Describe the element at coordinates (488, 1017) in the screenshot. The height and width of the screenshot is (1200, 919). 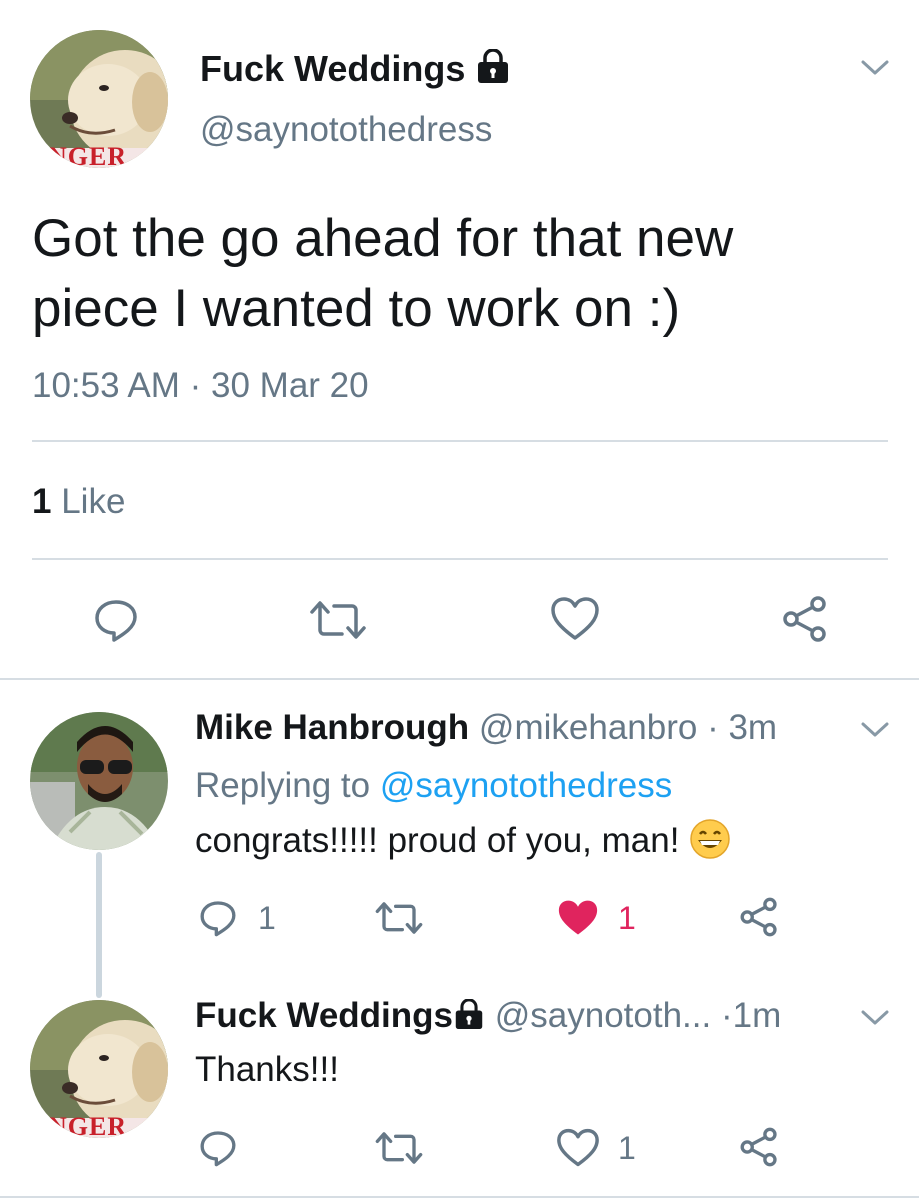
I see `reply2-header: Fuck Weddings @saynototh... ·1m` at that location.